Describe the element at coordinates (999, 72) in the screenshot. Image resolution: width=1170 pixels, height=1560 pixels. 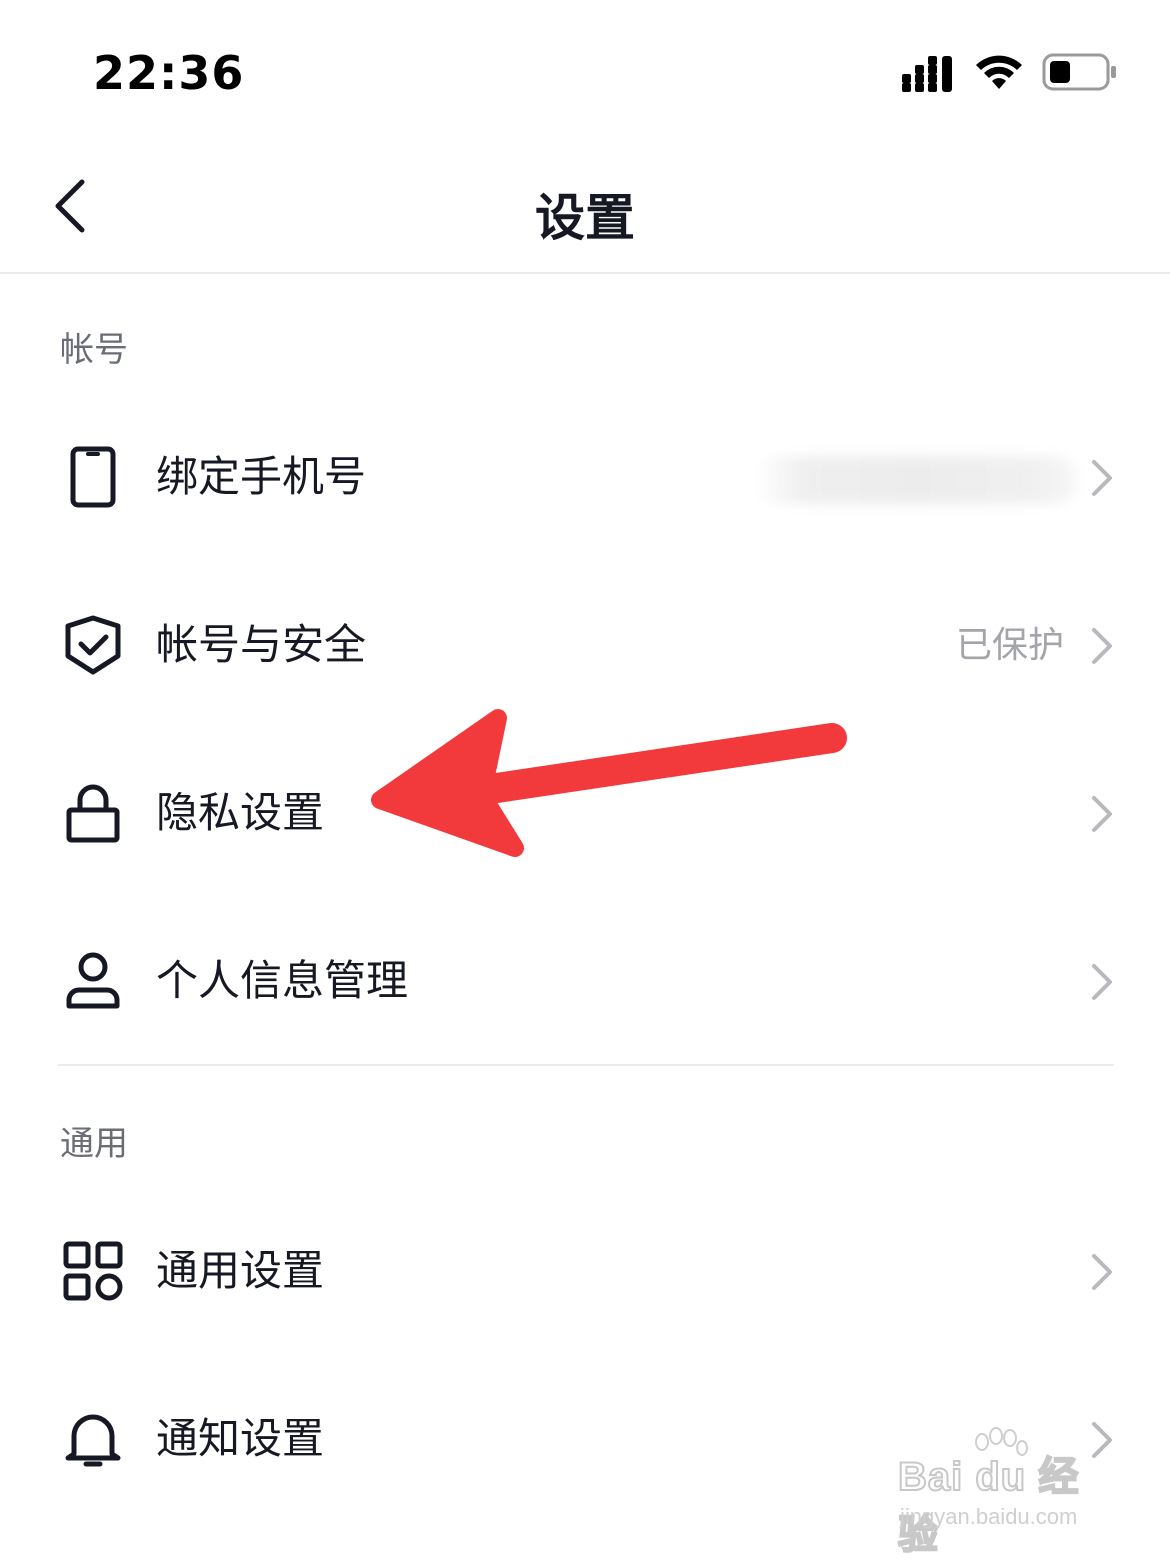
I see `wifi-icon` at that location.